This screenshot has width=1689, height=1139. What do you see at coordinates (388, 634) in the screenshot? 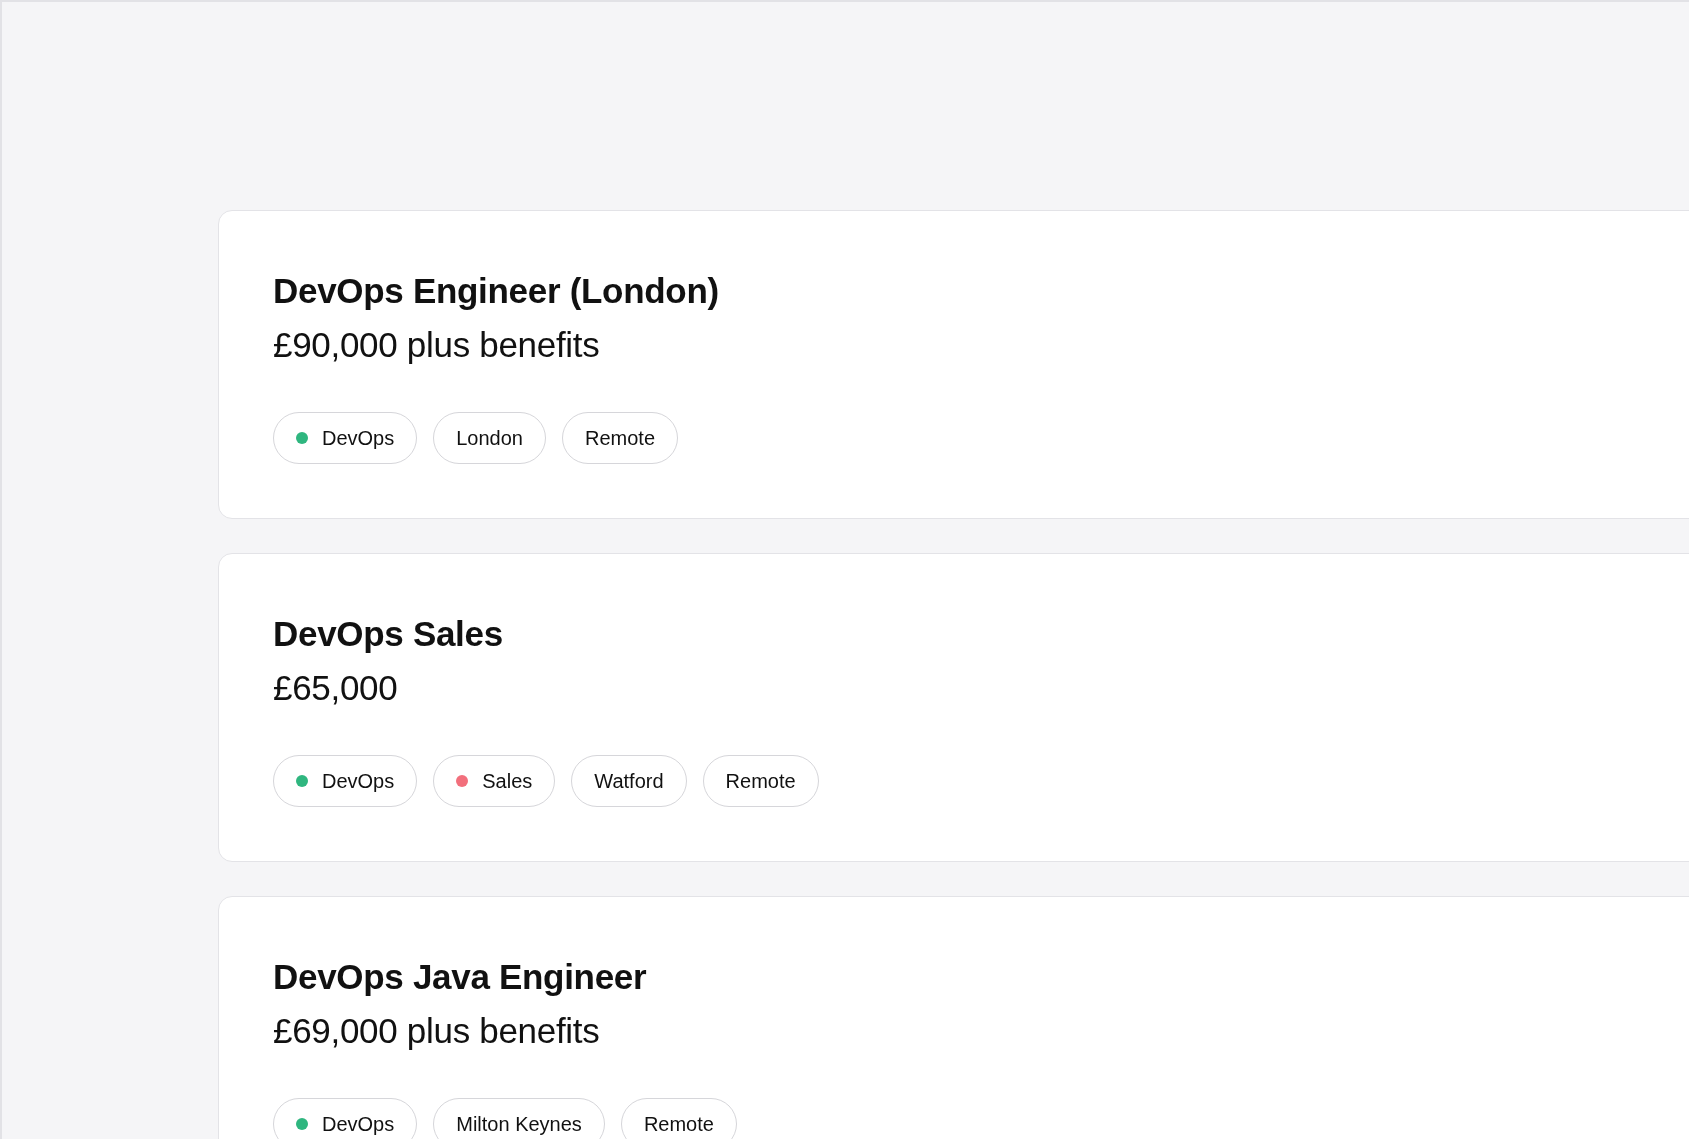
I see `job-title: DevOps Sales` at bounding box center [388, 634].